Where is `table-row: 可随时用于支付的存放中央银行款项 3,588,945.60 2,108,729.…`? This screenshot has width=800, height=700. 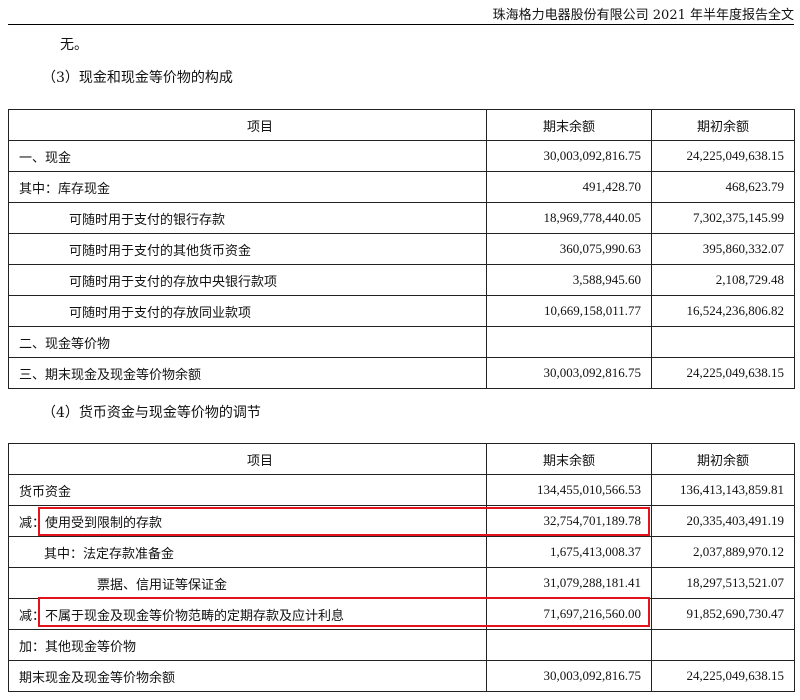
table-row: 可随时用于支付的存放中央银行款项 3,588,945.60 2,108,729.… is located at coordinates (401, 280).